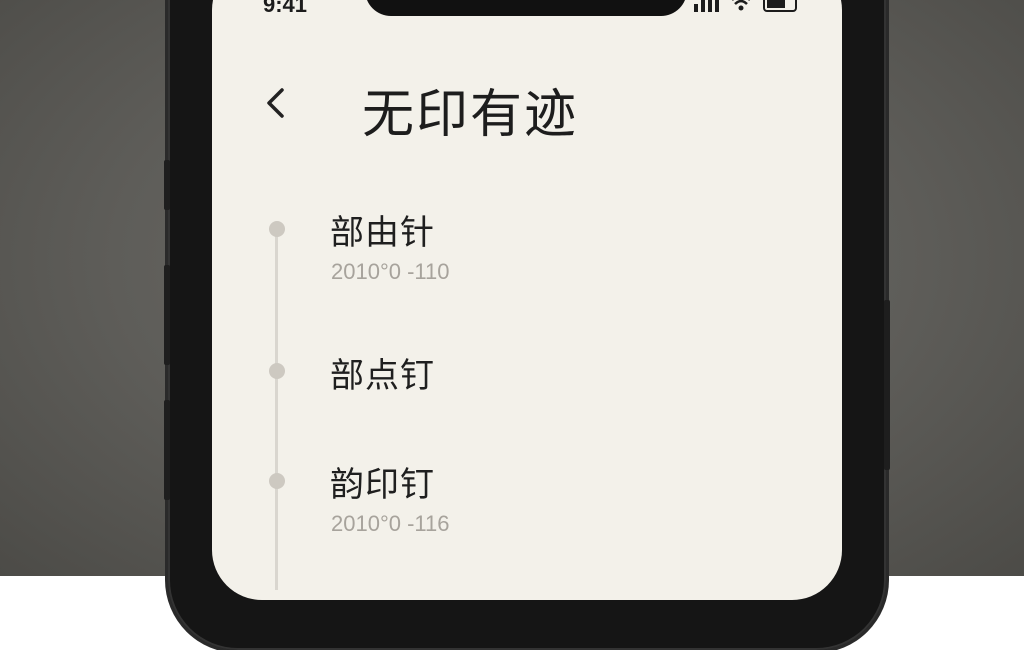 The width and height of the screenshot is (1024, 650). I want to click on wifi-icon, so click(741, 5).